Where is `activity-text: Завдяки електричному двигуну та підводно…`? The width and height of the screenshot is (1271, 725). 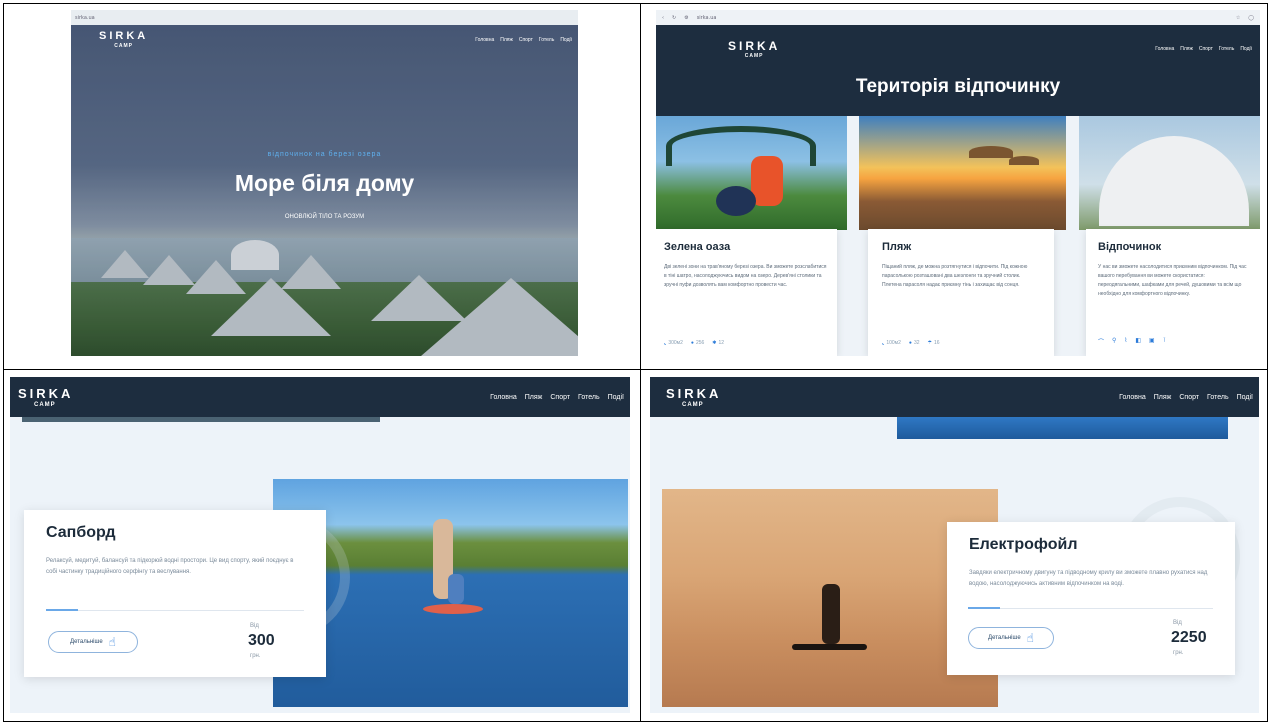 activity-text: Завдяки електричному двигуну та підводно… is located at coordinates (1088, 578).